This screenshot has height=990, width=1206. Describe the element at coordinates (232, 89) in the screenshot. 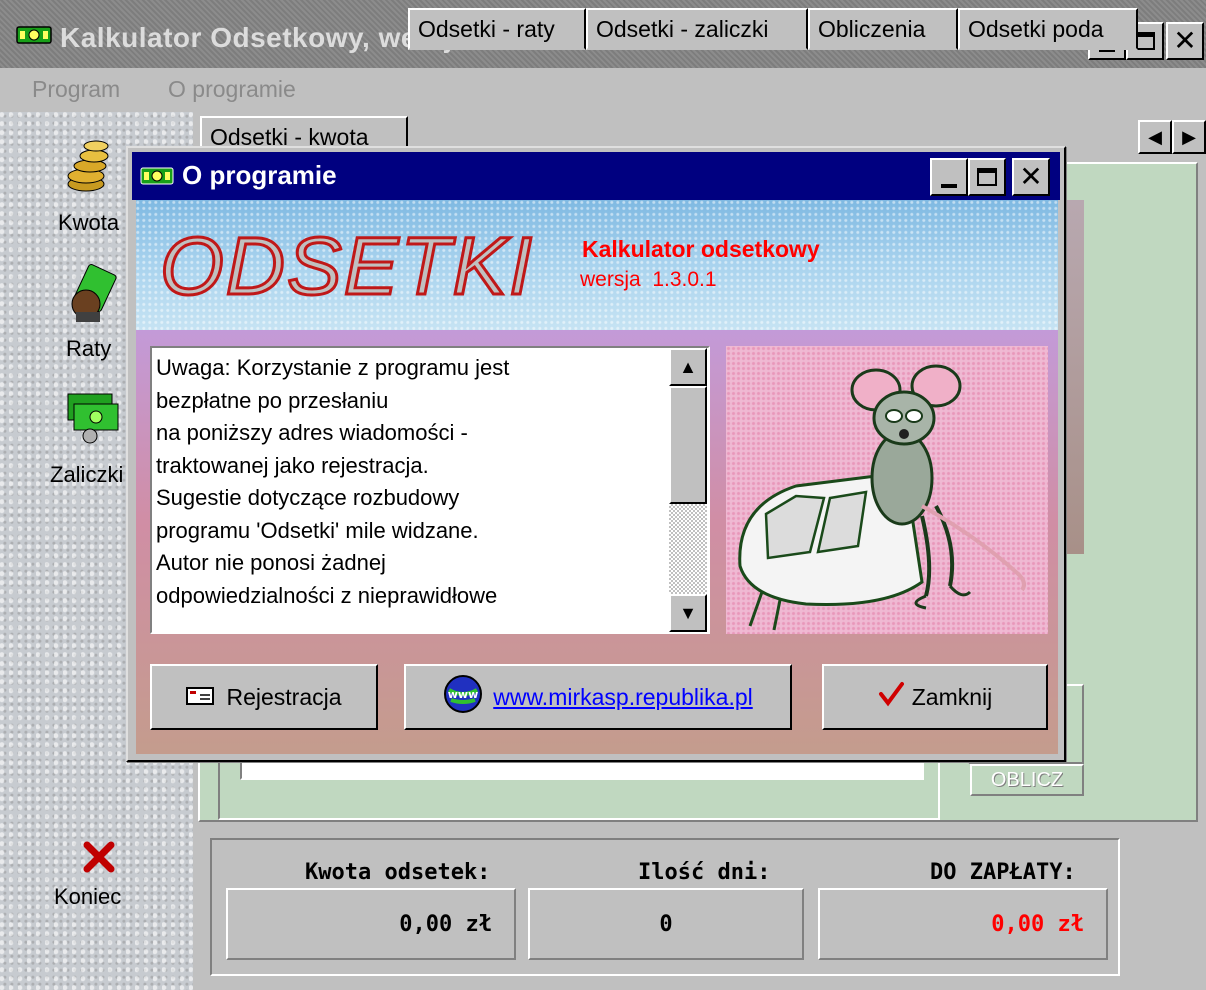

I see `menu-o-programie: O programie` at that location.